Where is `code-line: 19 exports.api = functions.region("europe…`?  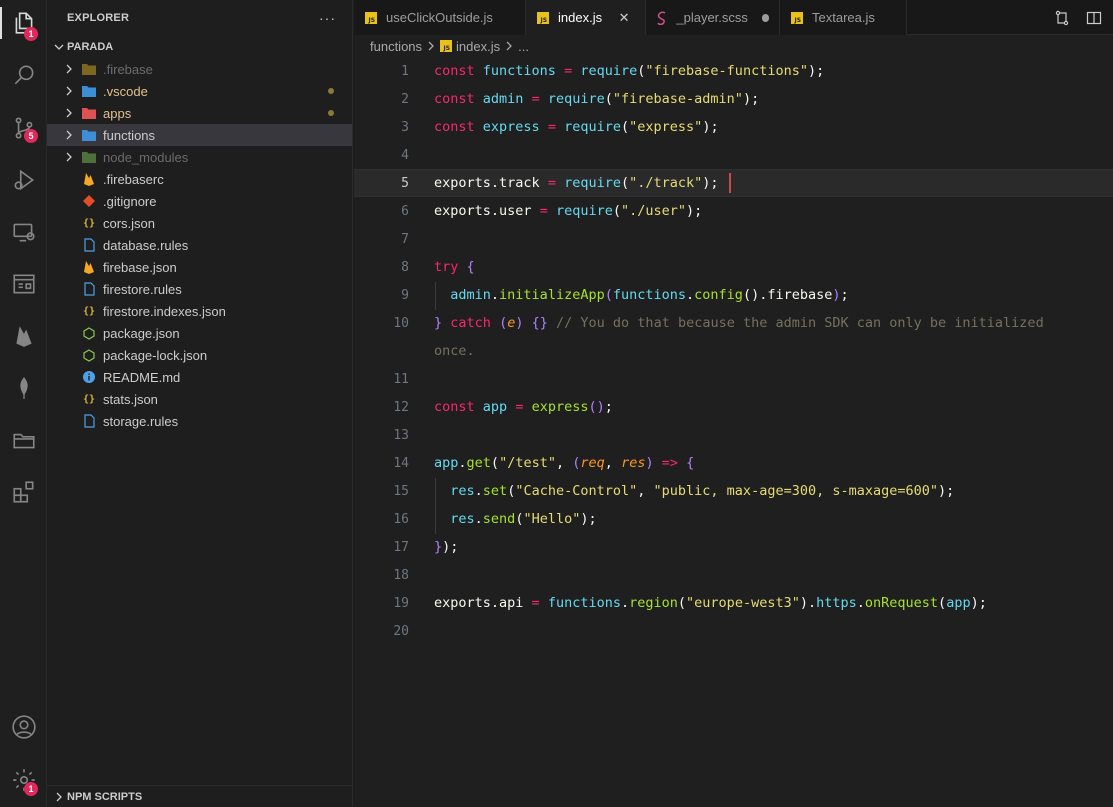
code-line: 19 exports.api = functions.region("europe… is located at coordinates (733, 603).